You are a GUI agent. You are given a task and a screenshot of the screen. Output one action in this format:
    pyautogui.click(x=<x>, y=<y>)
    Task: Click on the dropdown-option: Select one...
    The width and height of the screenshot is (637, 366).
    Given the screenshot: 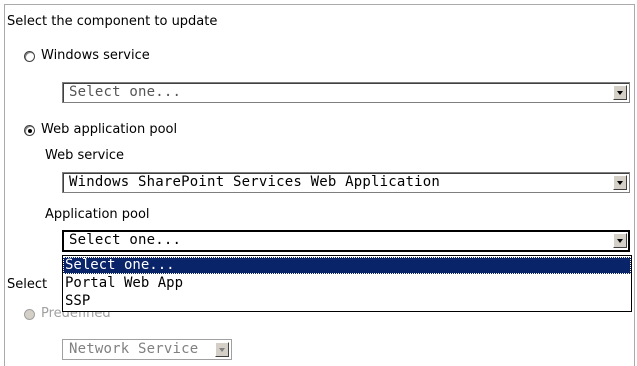 What is the action you would take?
    pyautogui.click(x=347, y=265)
    